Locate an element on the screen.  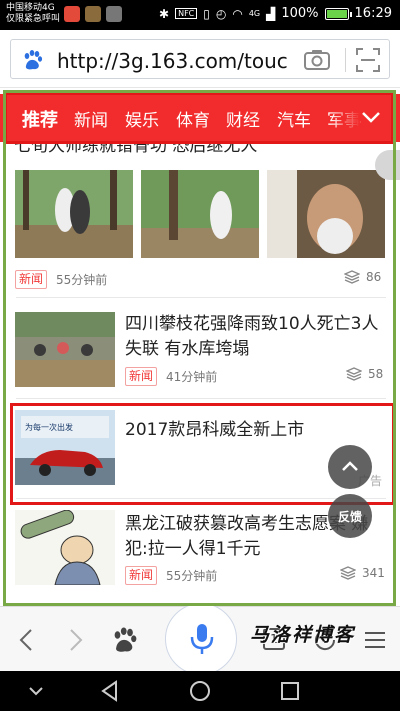
baidu-home-icon is located at coordinates (125, 640).